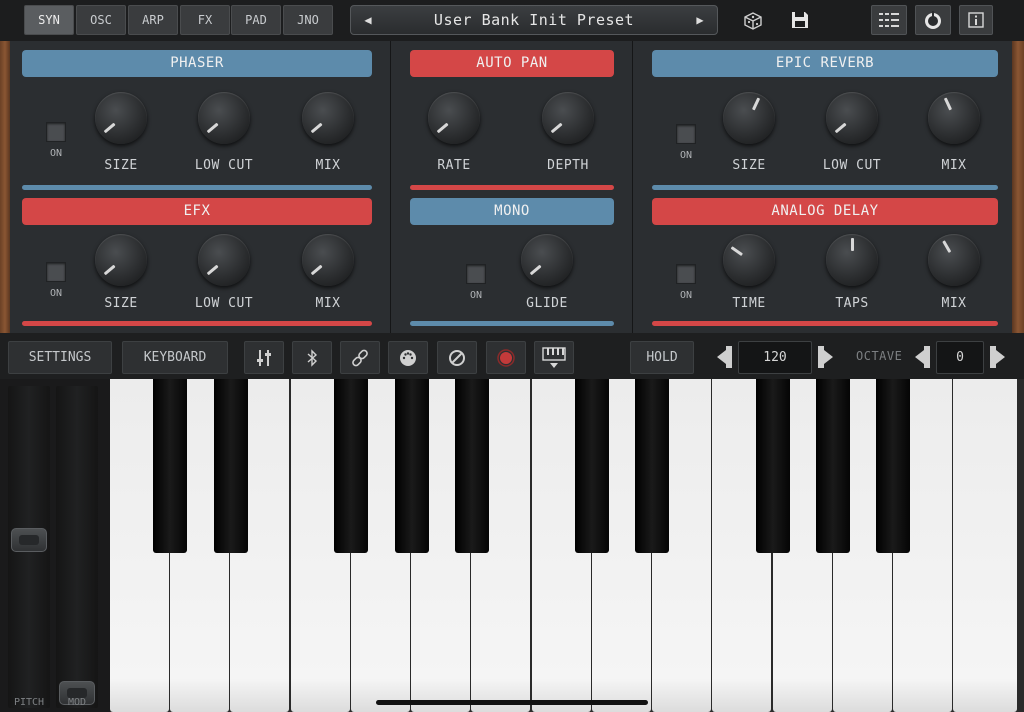 Image resolution: width=1024 pixels, height=712 pixels. Describe the element at coordinates (954, 303) in the screenshot. I see `analog-delay-mix-label: MIX` at that location.